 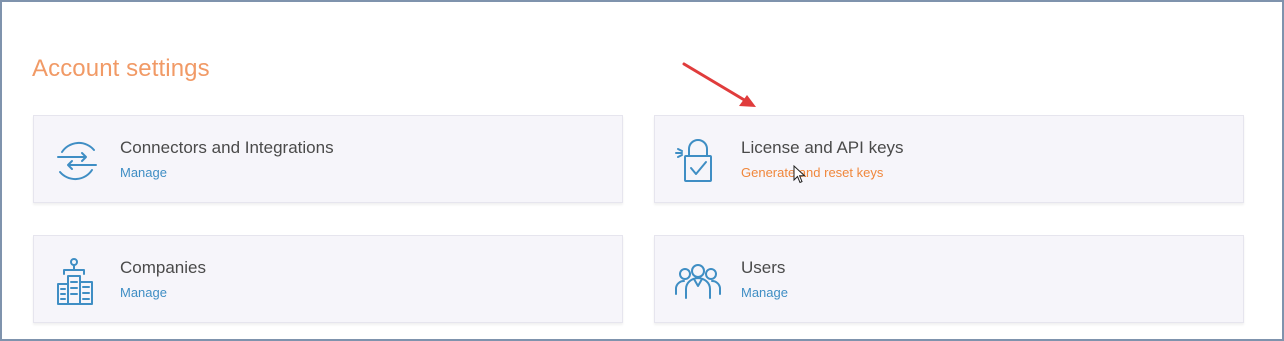 I want to click on connectors-arrows-icon, so click(x=77, y=161).